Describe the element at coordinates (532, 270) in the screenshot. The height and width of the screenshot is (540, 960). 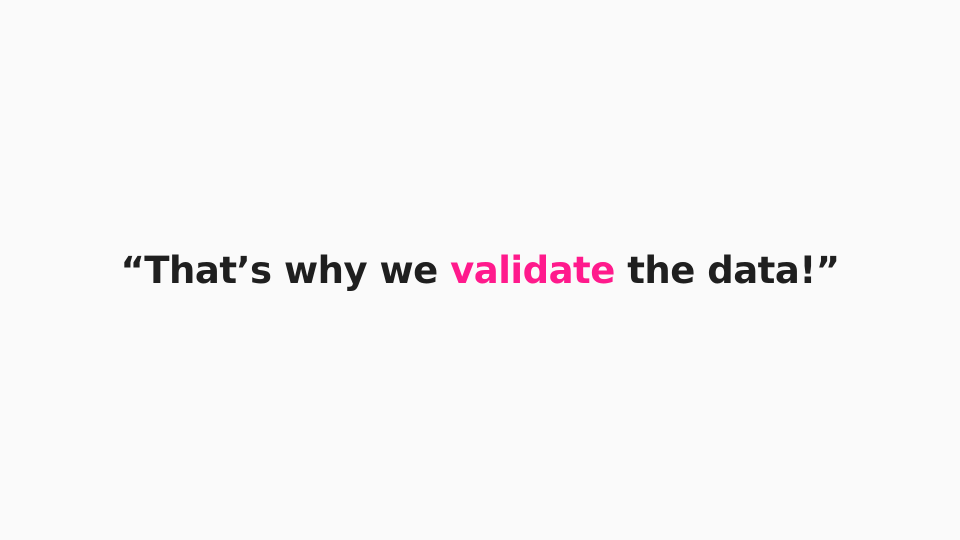
I see `quote-highlight-word: validate` at that location.